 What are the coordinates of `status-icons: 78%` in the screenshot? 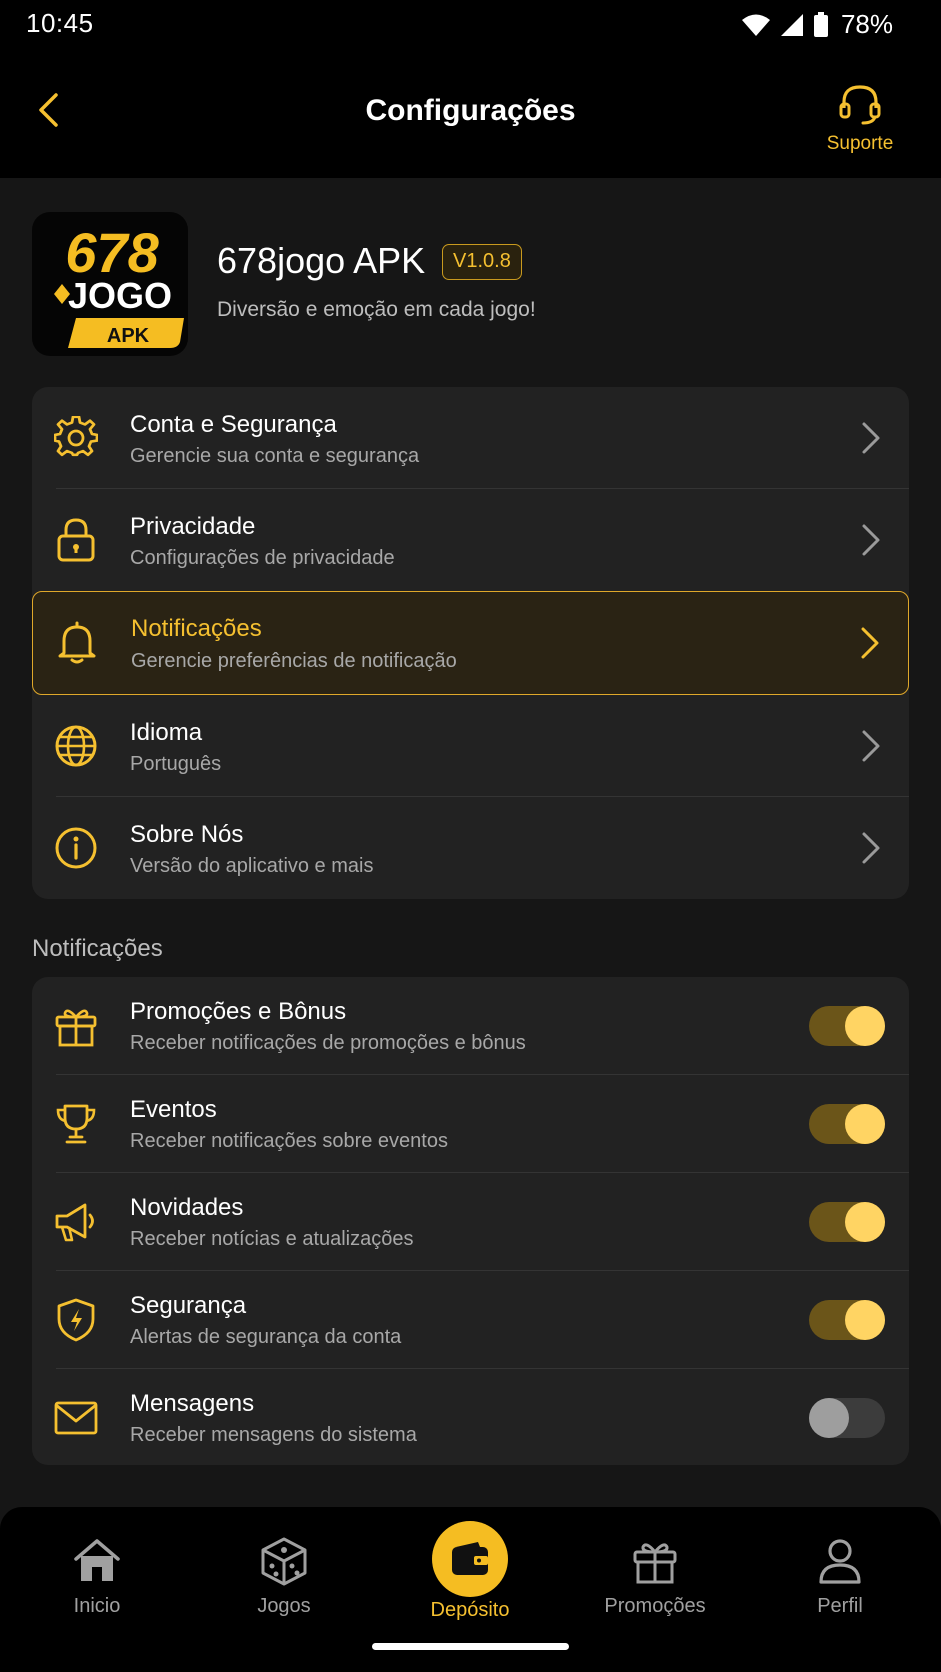 It's located at (817, 24).